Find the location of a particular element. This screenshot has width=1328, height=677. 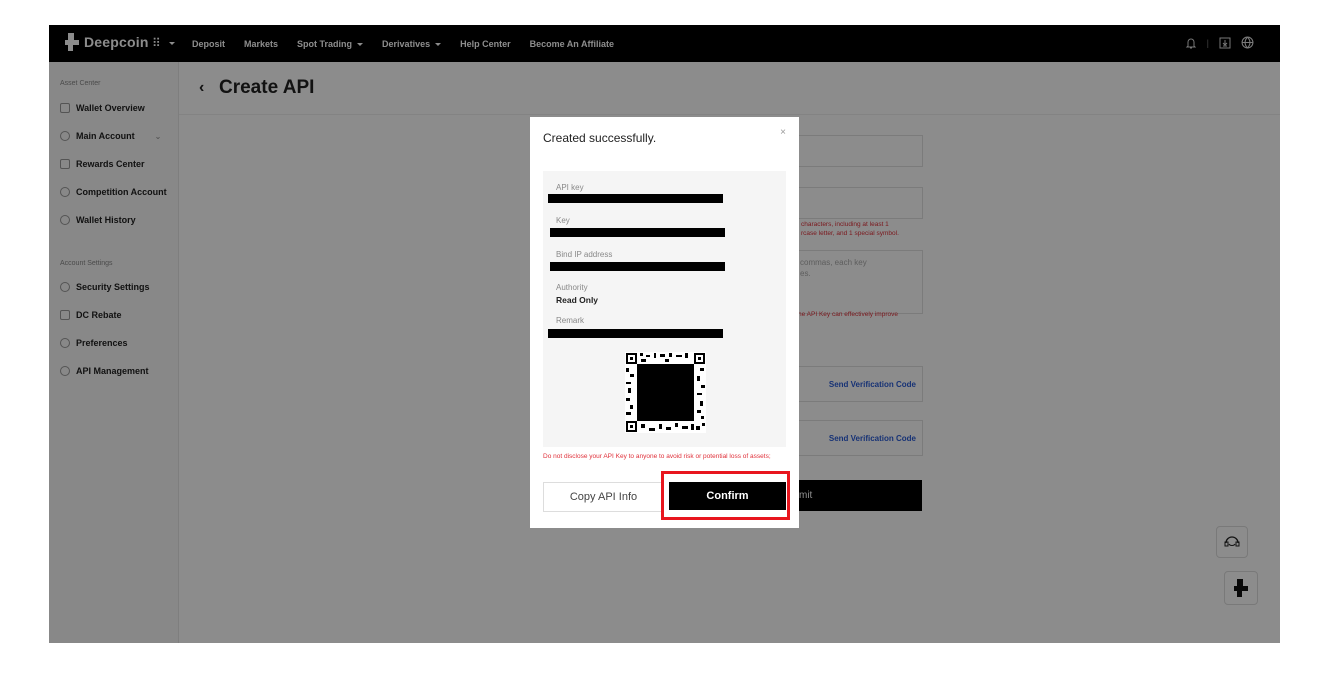

copy-api-info-button: Copy API Info is located at coordinates (603, 497).